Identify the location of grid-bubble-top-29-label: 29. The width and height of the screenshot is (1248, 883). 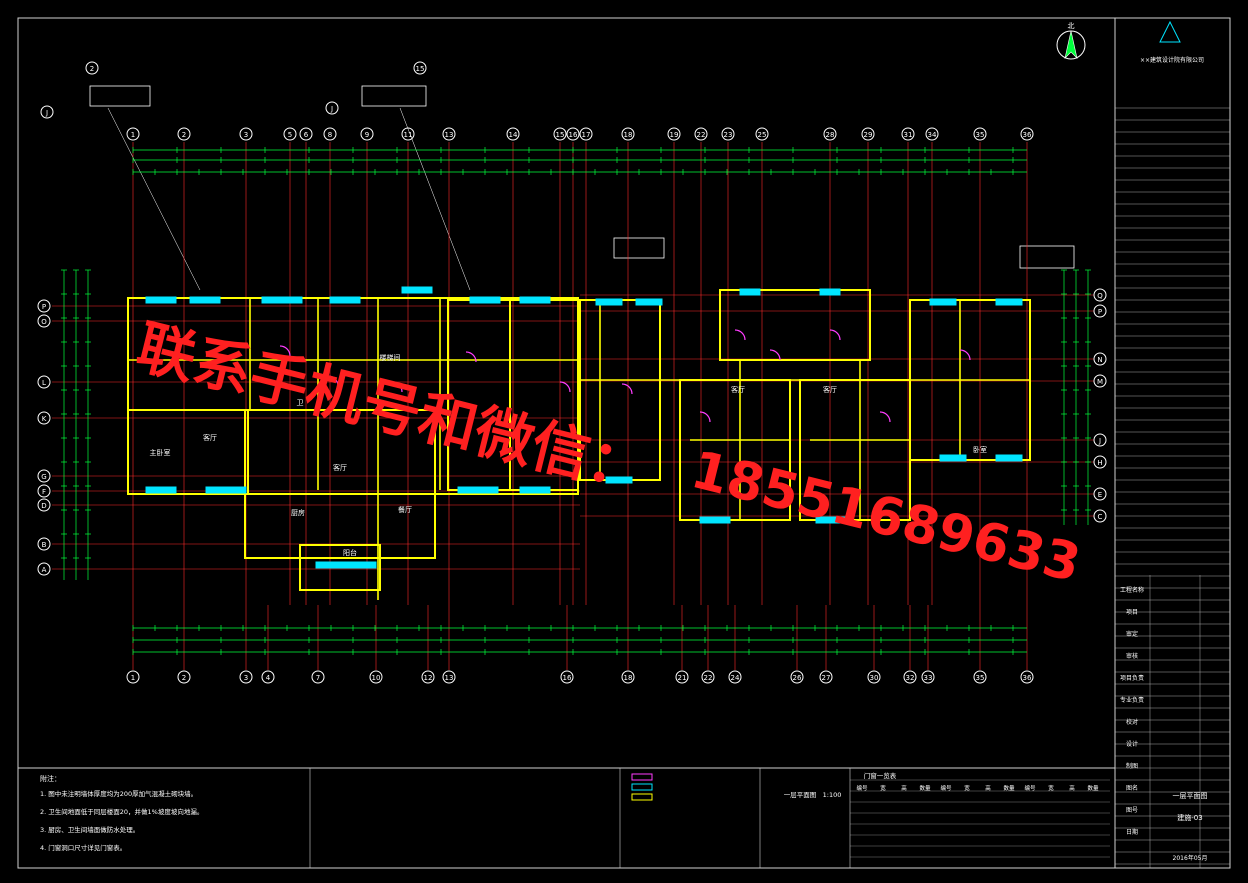
(868, 135).